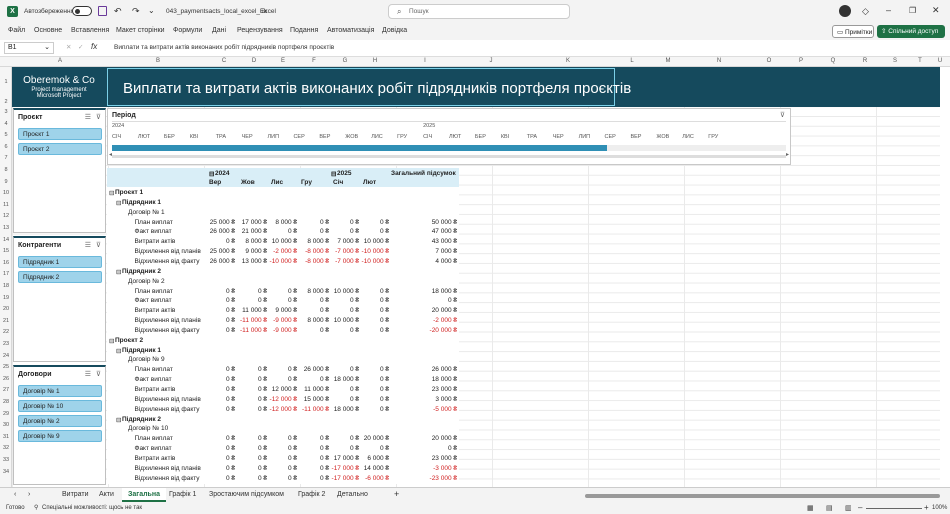 The height and width of the screenshot is (514, 950). I want to click on tab-sheet: Акти, so click(106, 494).